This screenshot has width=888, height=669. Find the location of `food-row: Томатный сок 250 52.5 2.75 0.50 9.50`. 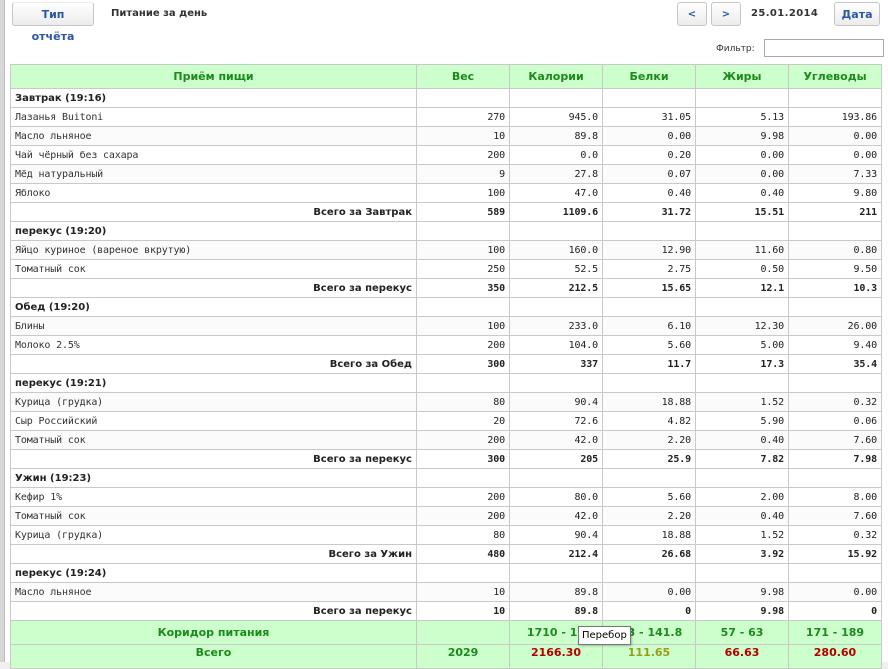

food-row: Томатный сок 250 52.5 2.75 0.50 9.50 is located at coordinates (446, 269).